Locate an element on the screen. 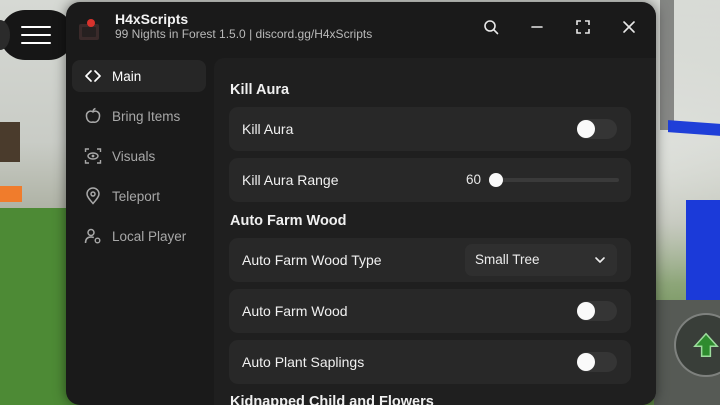 Image resolution: width=720 pixels, height=405 pixels. sidebar-item-bring-items: Bring Items is located at coordinates (139, 116).